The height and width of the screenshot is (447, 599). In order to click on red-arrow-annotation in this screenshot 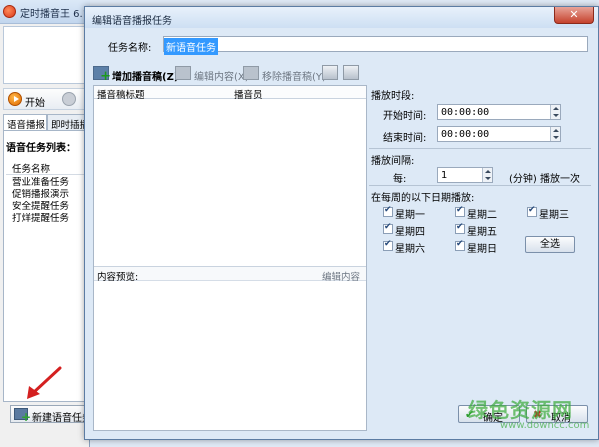, I will do `click(44, 382)`.